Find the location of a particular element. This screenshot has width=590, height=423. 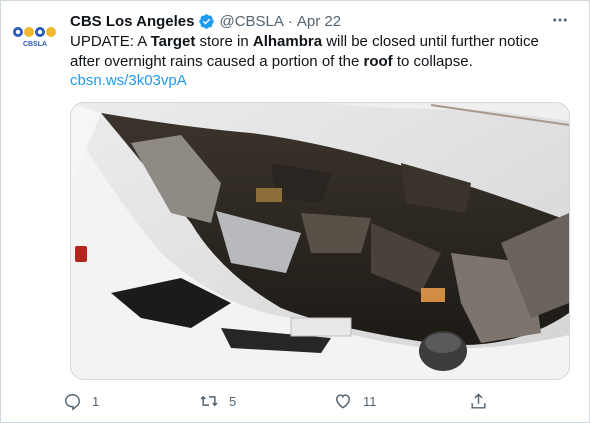

like-button: 11 is located at coordinates (355, 401).